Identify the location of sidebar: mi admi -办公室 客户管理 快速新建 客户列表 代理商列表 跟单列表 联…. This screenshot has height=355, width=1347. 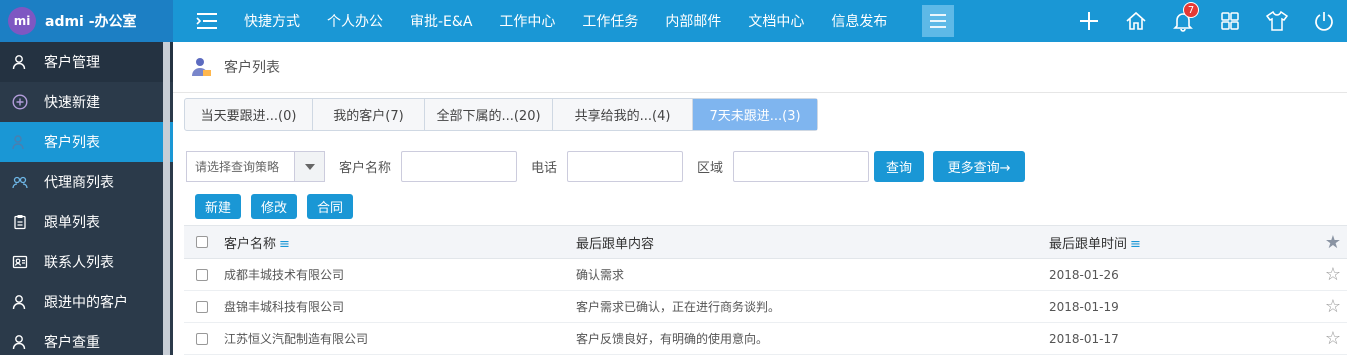
(86, 177).